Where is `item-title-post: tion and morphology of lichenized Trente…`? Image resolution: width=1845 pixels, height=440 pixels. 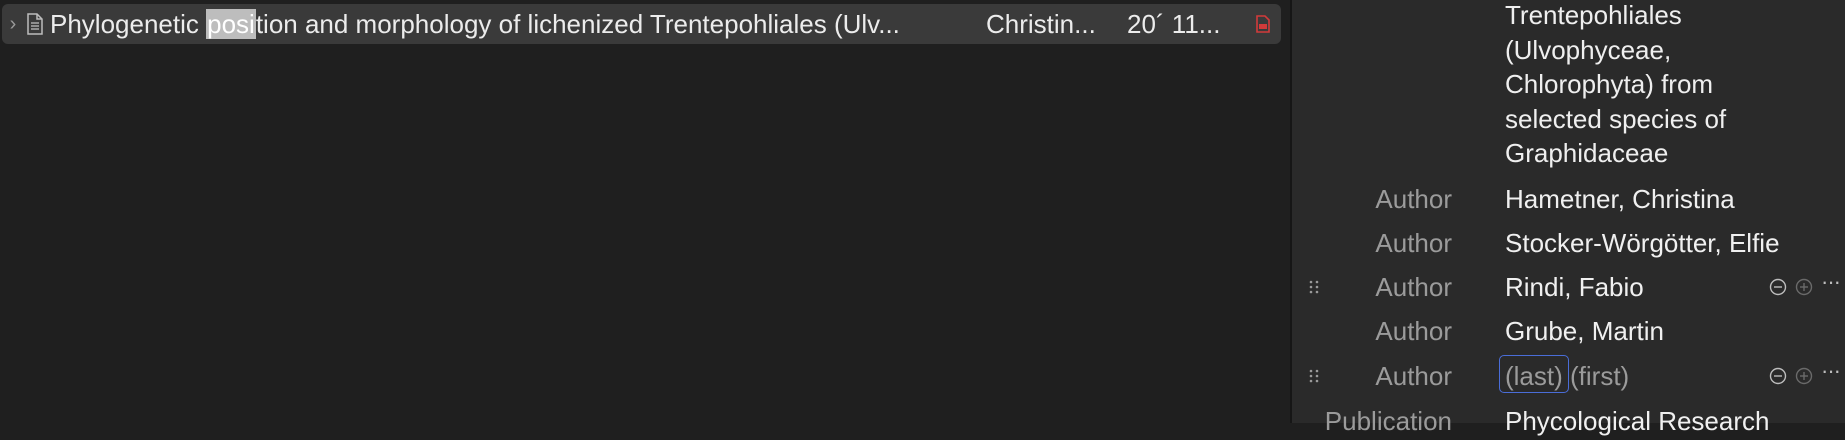
item-title-post: tion and morphology of lichenized Trente… is located at coordinates (577, 23).